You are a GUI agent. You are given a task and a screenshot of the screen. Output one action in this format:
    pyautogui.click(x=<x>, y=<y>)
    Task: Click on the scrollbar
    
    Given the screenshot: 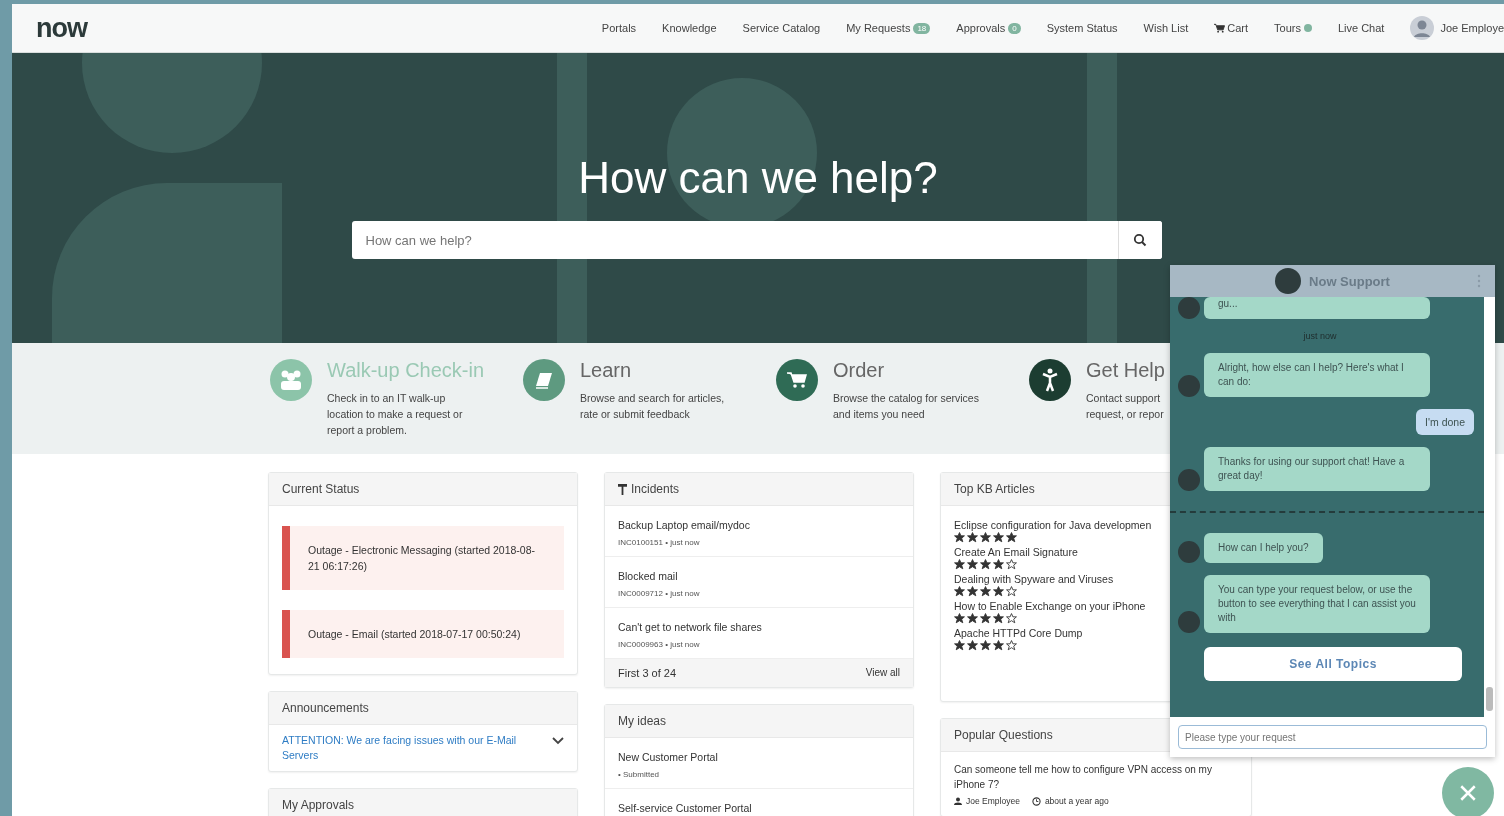 What is the action you would take?
    pyautogui.click(x=1489, y=507)
    